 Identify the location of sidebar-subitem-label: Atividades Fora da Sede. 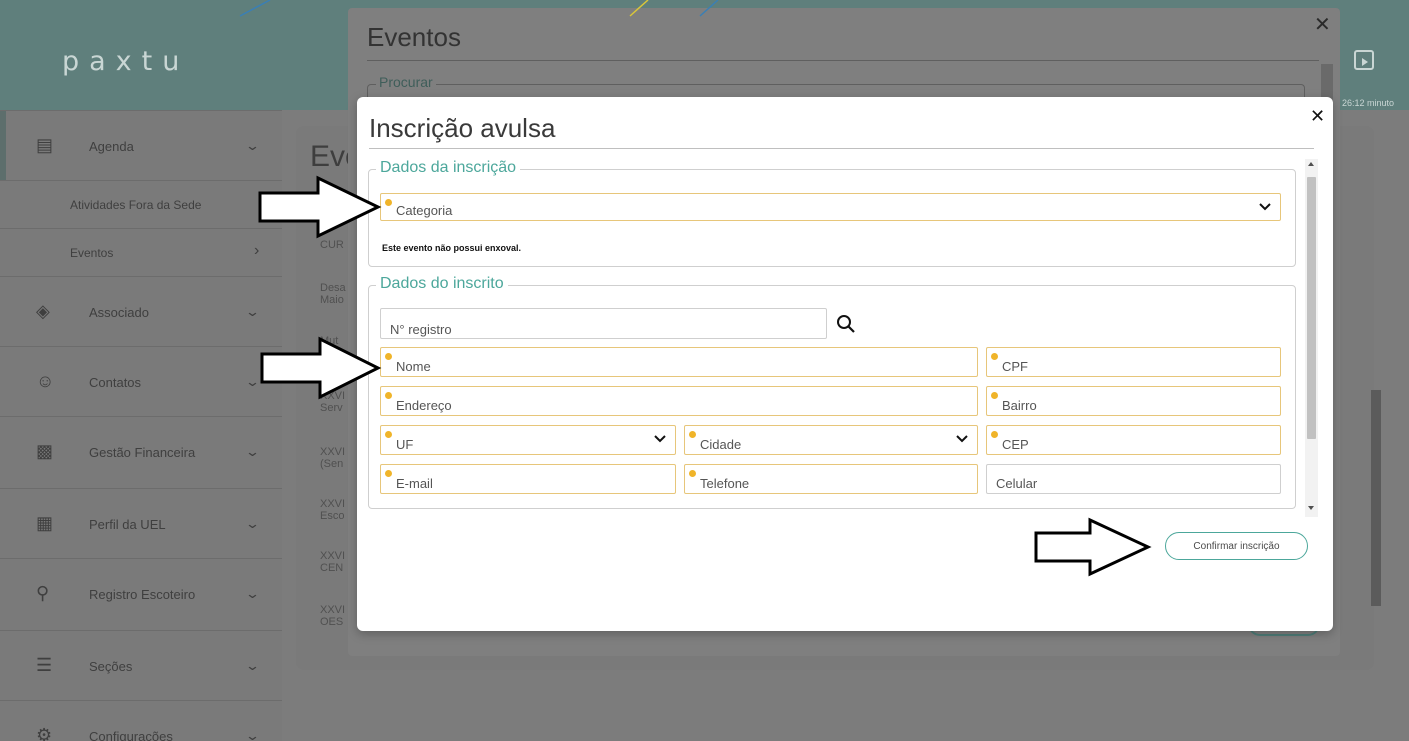
(136, 205).